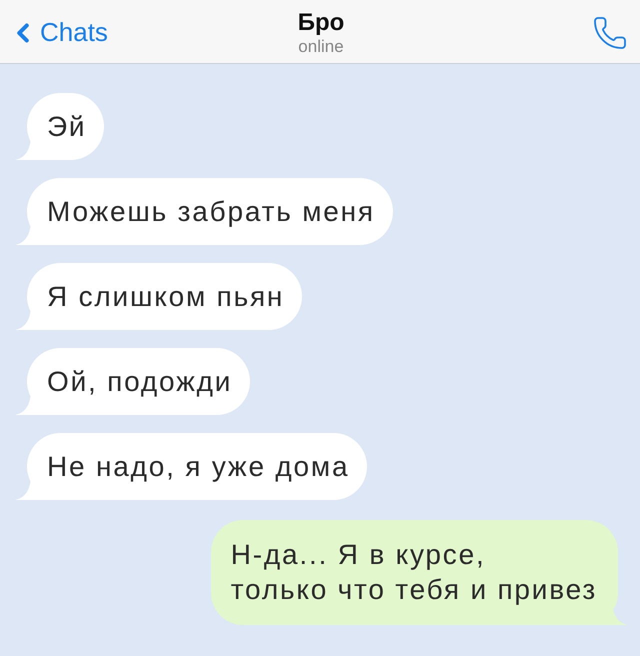 This screenshot has height=656, width=640. I want to click on incoming-message: Ой, подожди, so click(132, 381).